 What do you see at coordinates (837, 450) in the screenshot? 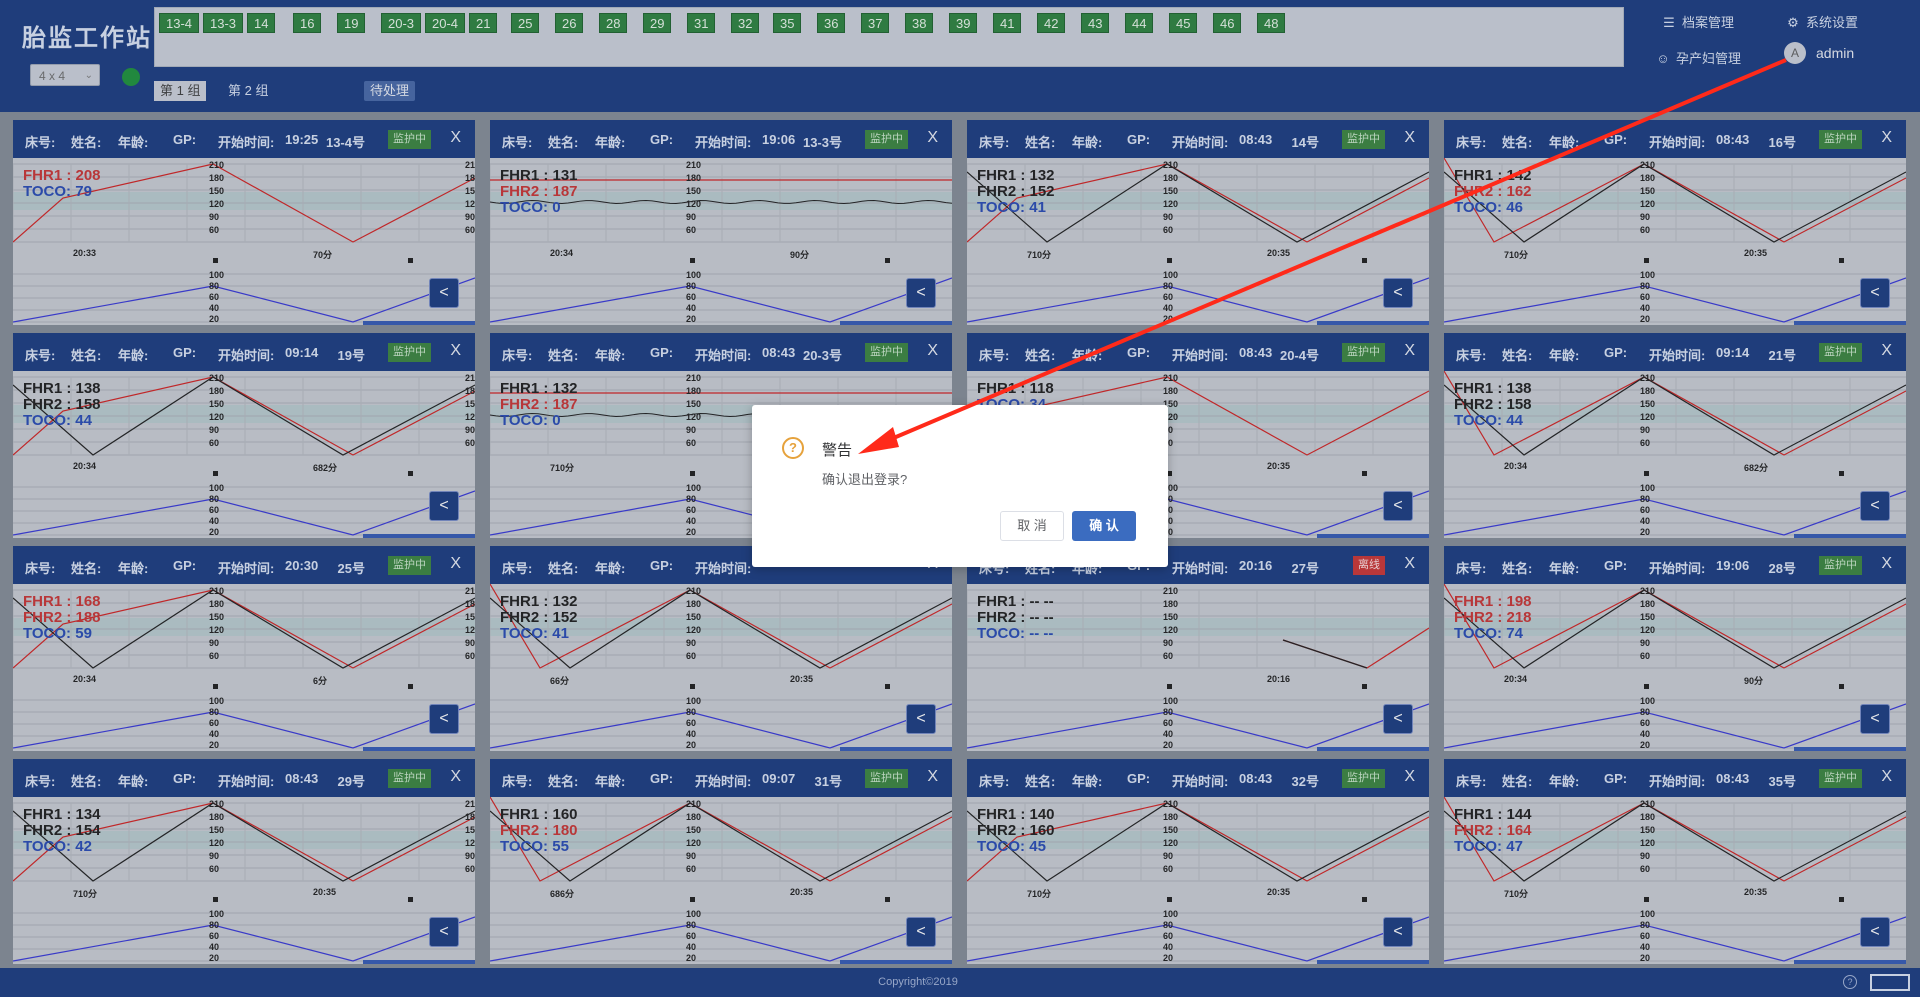
I see `dialog-title: 警告` at bounding box center [837, 450].